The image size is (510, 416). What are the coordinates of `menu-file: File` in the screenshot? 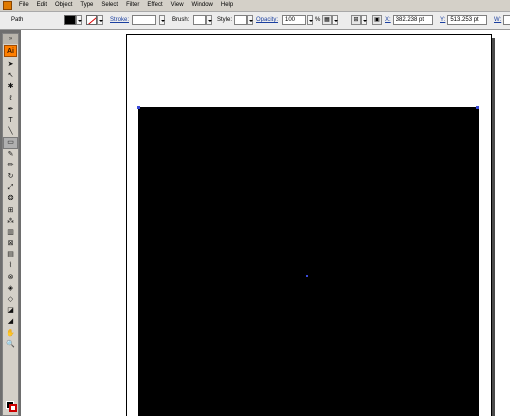 It's located at (24, 5).